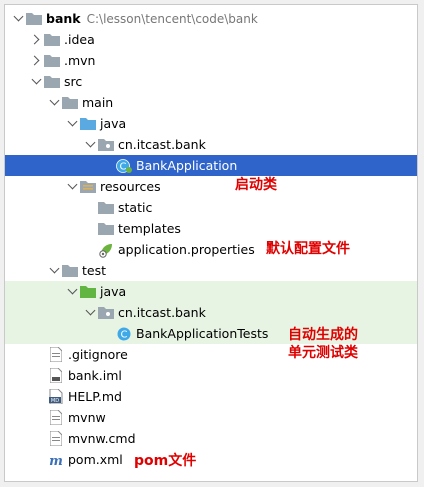 This screenshot has width=424, height=487. Describe the element at coordinates (211, 186) in the screenshot. I see `tree-node-resources: resources` at that location.